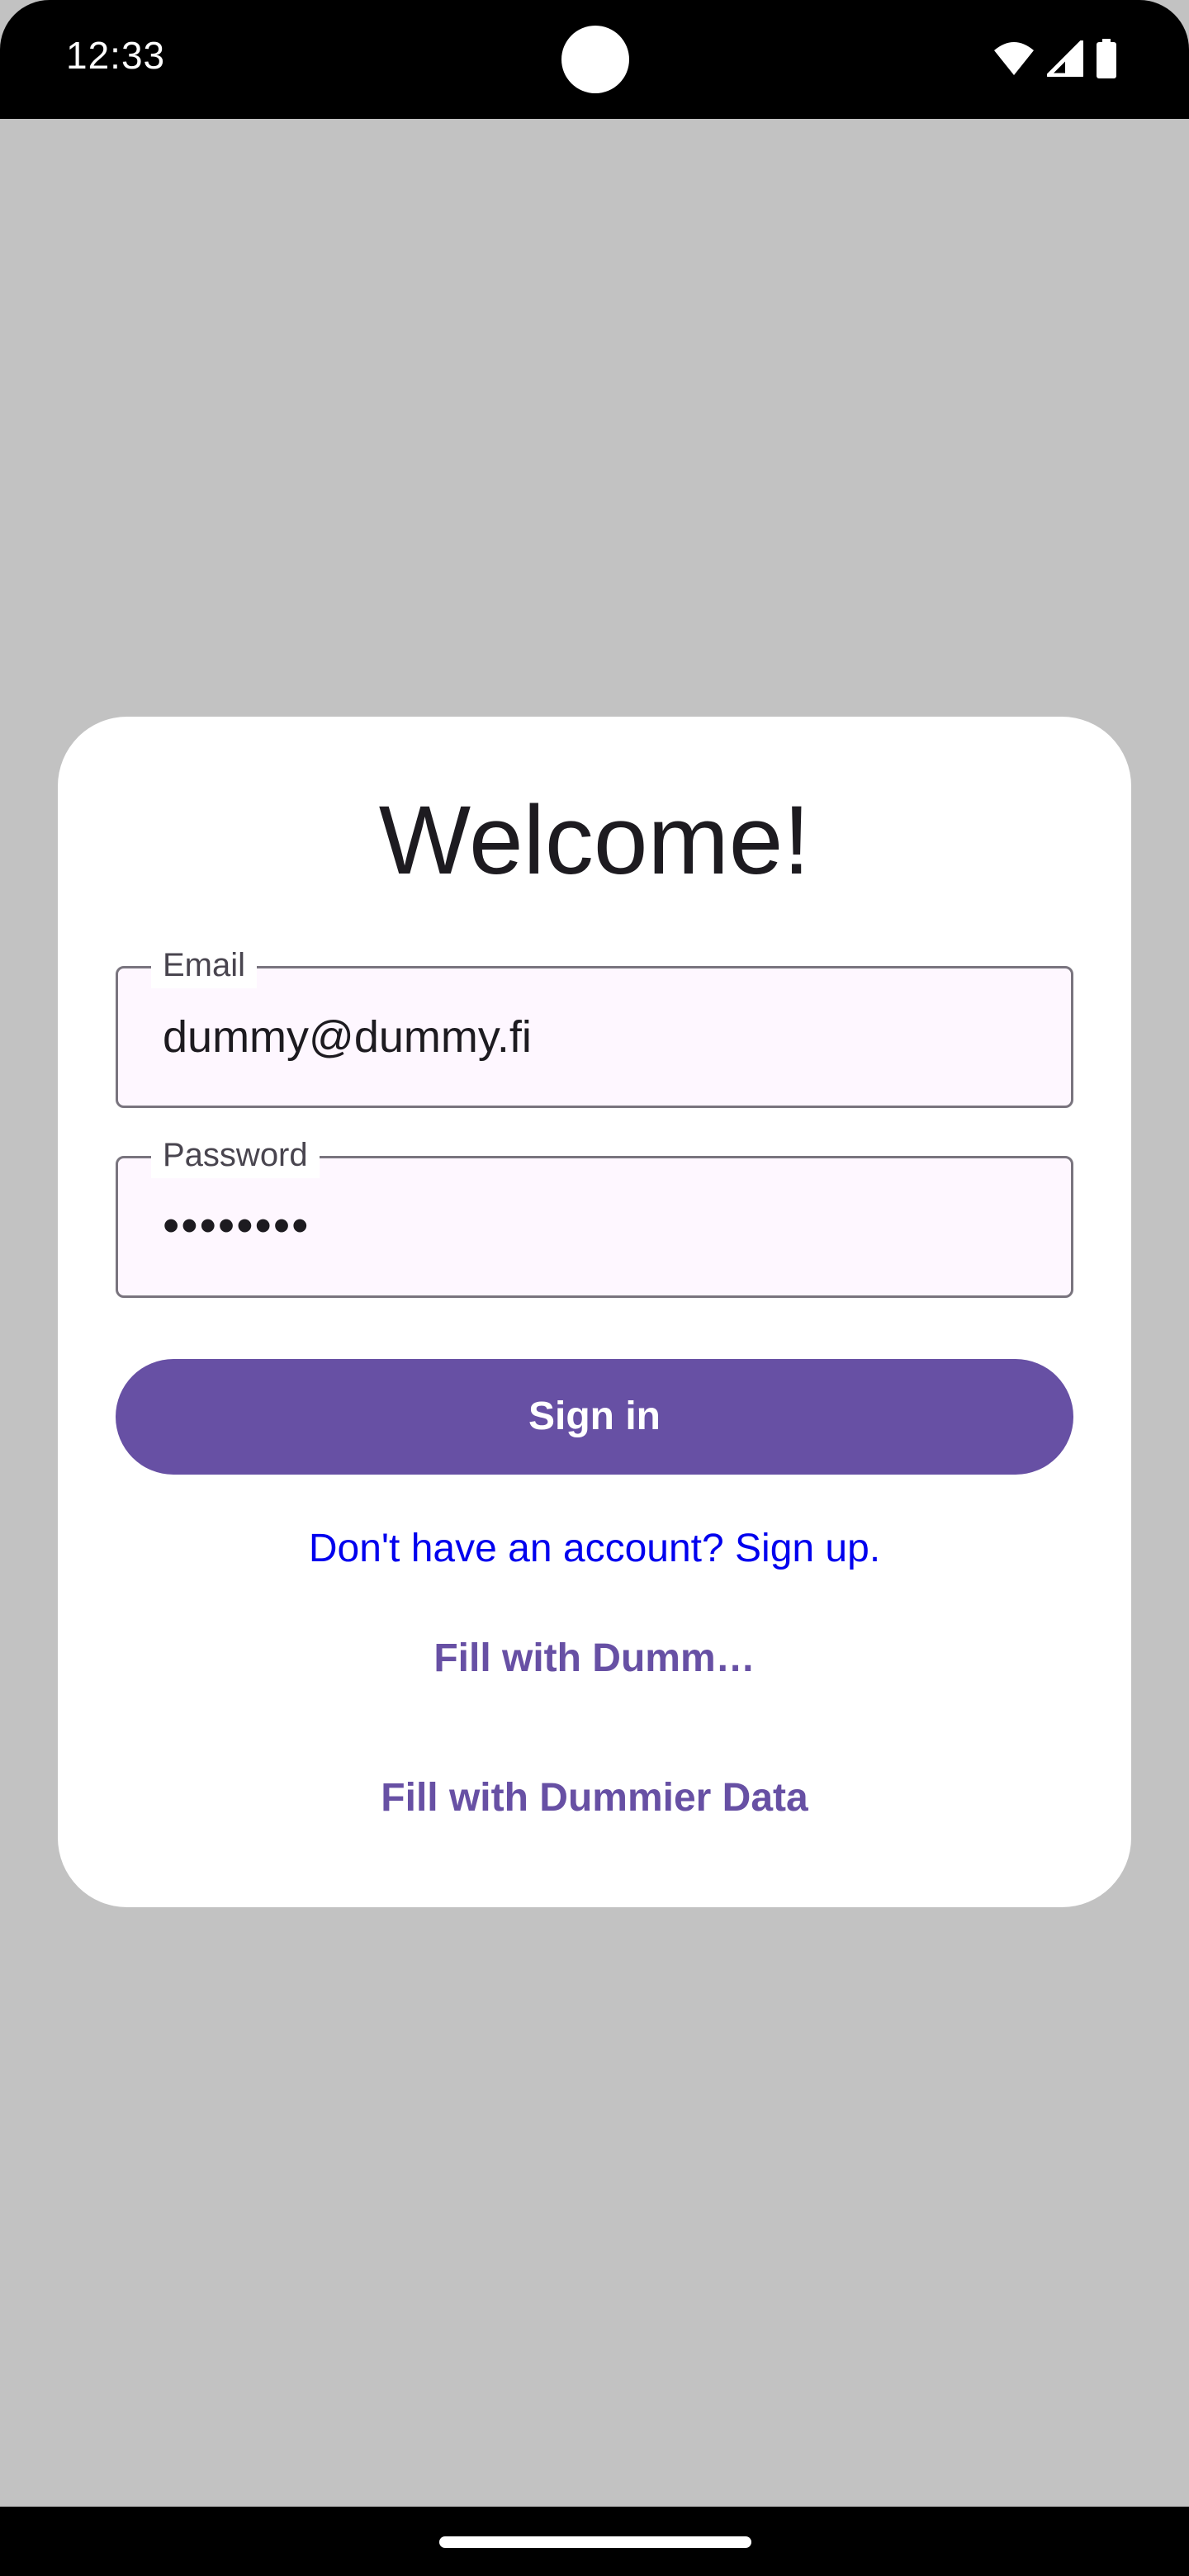 The image size is (1189, 2576). I want to click on fill-dummier-data-button: Fill with Dummier Data, so click(594, 1798).